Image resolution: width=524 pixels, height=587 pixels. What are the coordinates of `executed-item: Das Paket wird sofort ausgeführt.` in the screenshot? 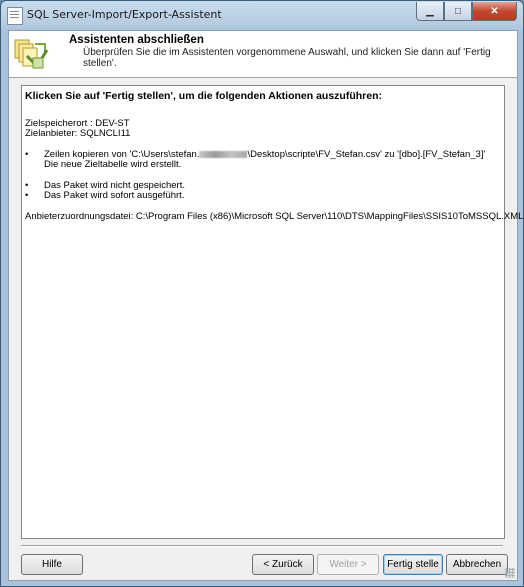 It's located at (263, 196).